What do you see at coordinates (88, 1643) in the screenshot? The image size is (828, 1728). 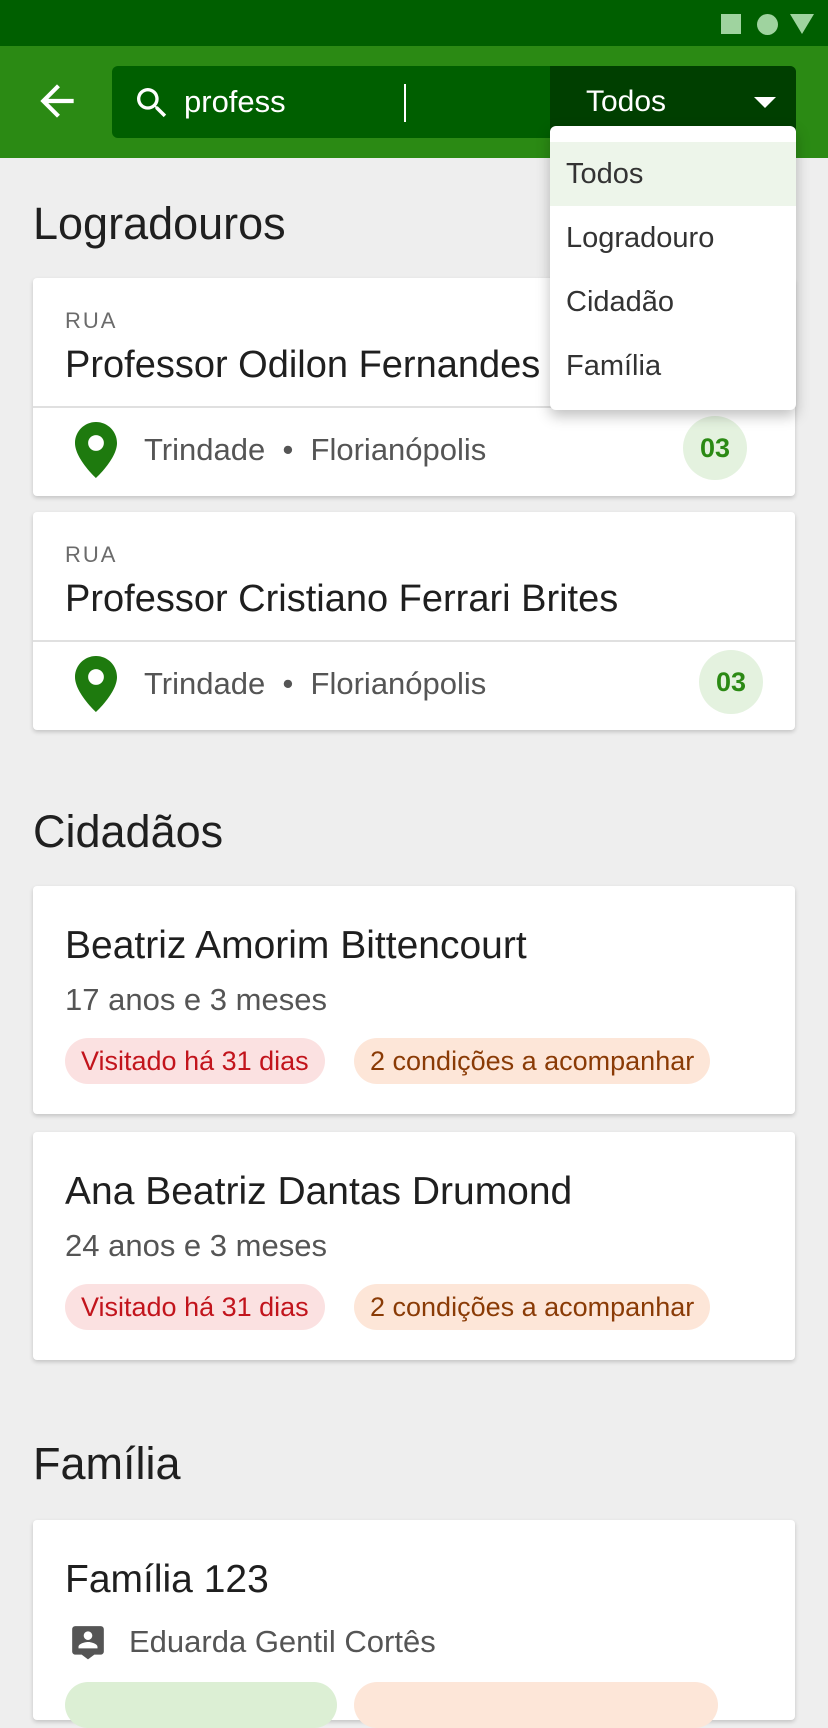 I see `person-badge-icon` at bounding box center [88, 1643].